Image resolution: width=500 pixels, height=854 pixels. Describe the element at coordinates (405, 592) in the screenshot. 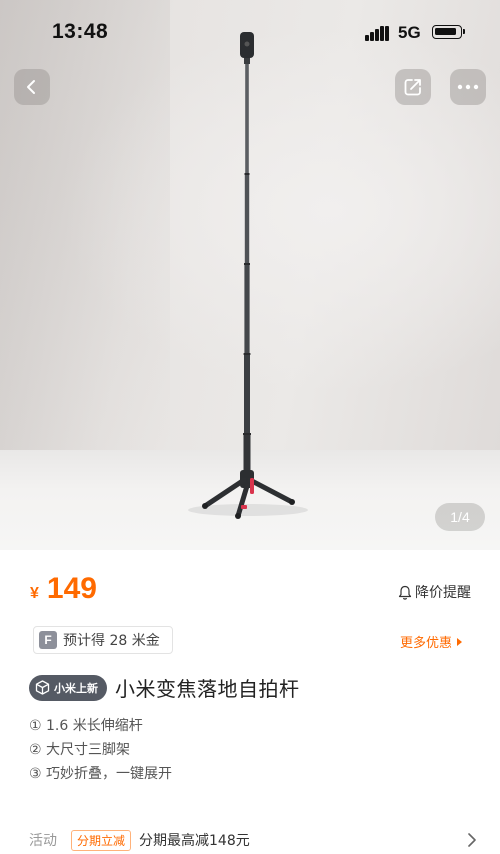

I see `bell-icon` at that location.